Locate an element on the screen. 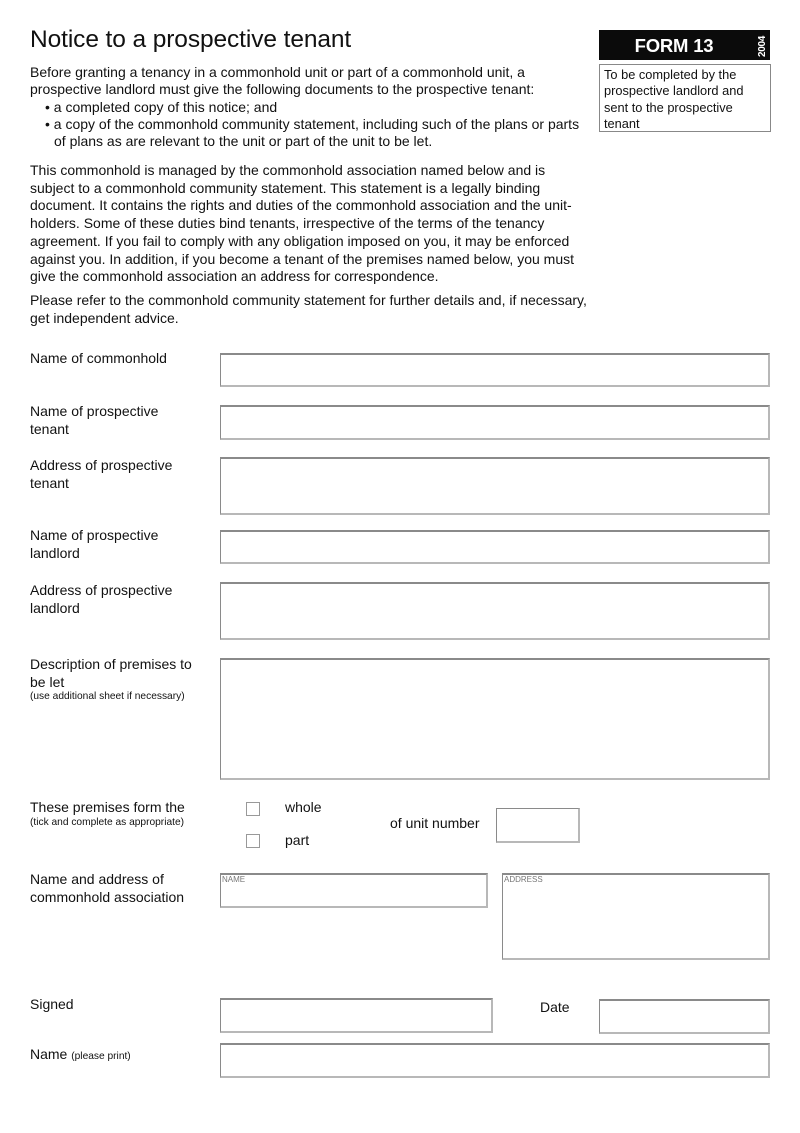  landlord-address-field is located at coordinates (495, 611).